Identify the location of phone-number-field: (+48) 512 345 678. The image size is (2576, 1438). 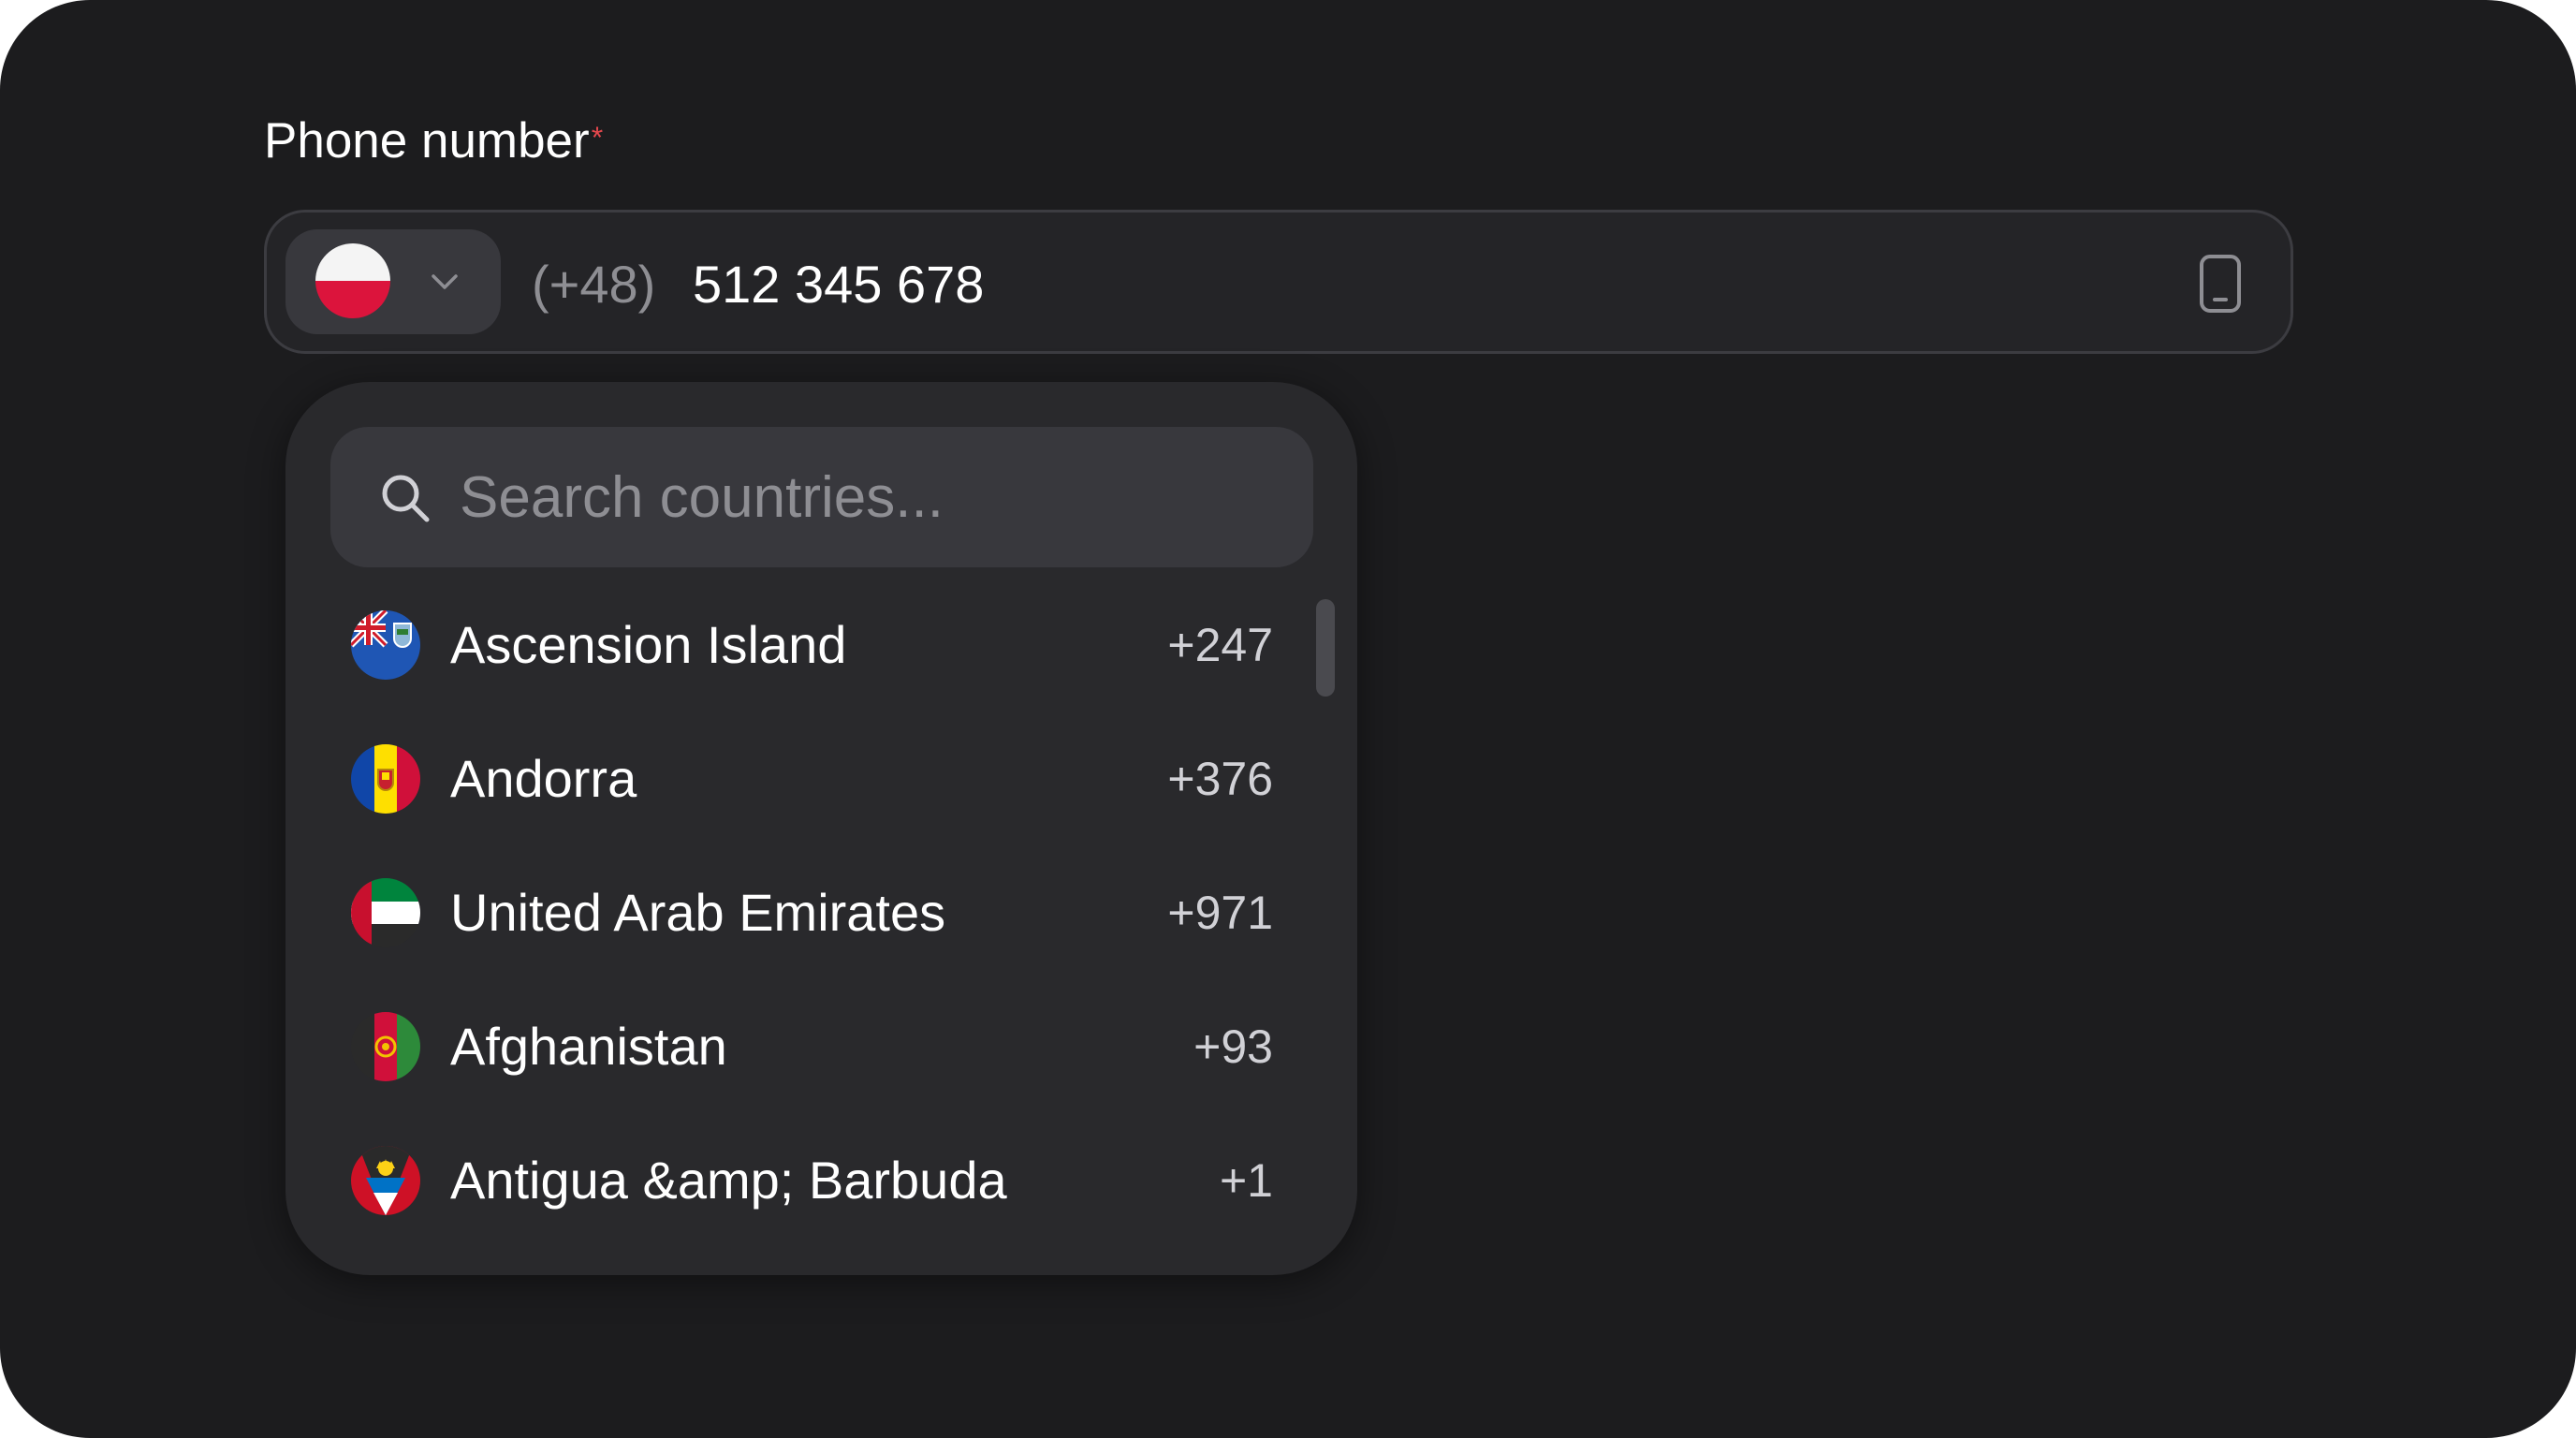
(1278, 282).